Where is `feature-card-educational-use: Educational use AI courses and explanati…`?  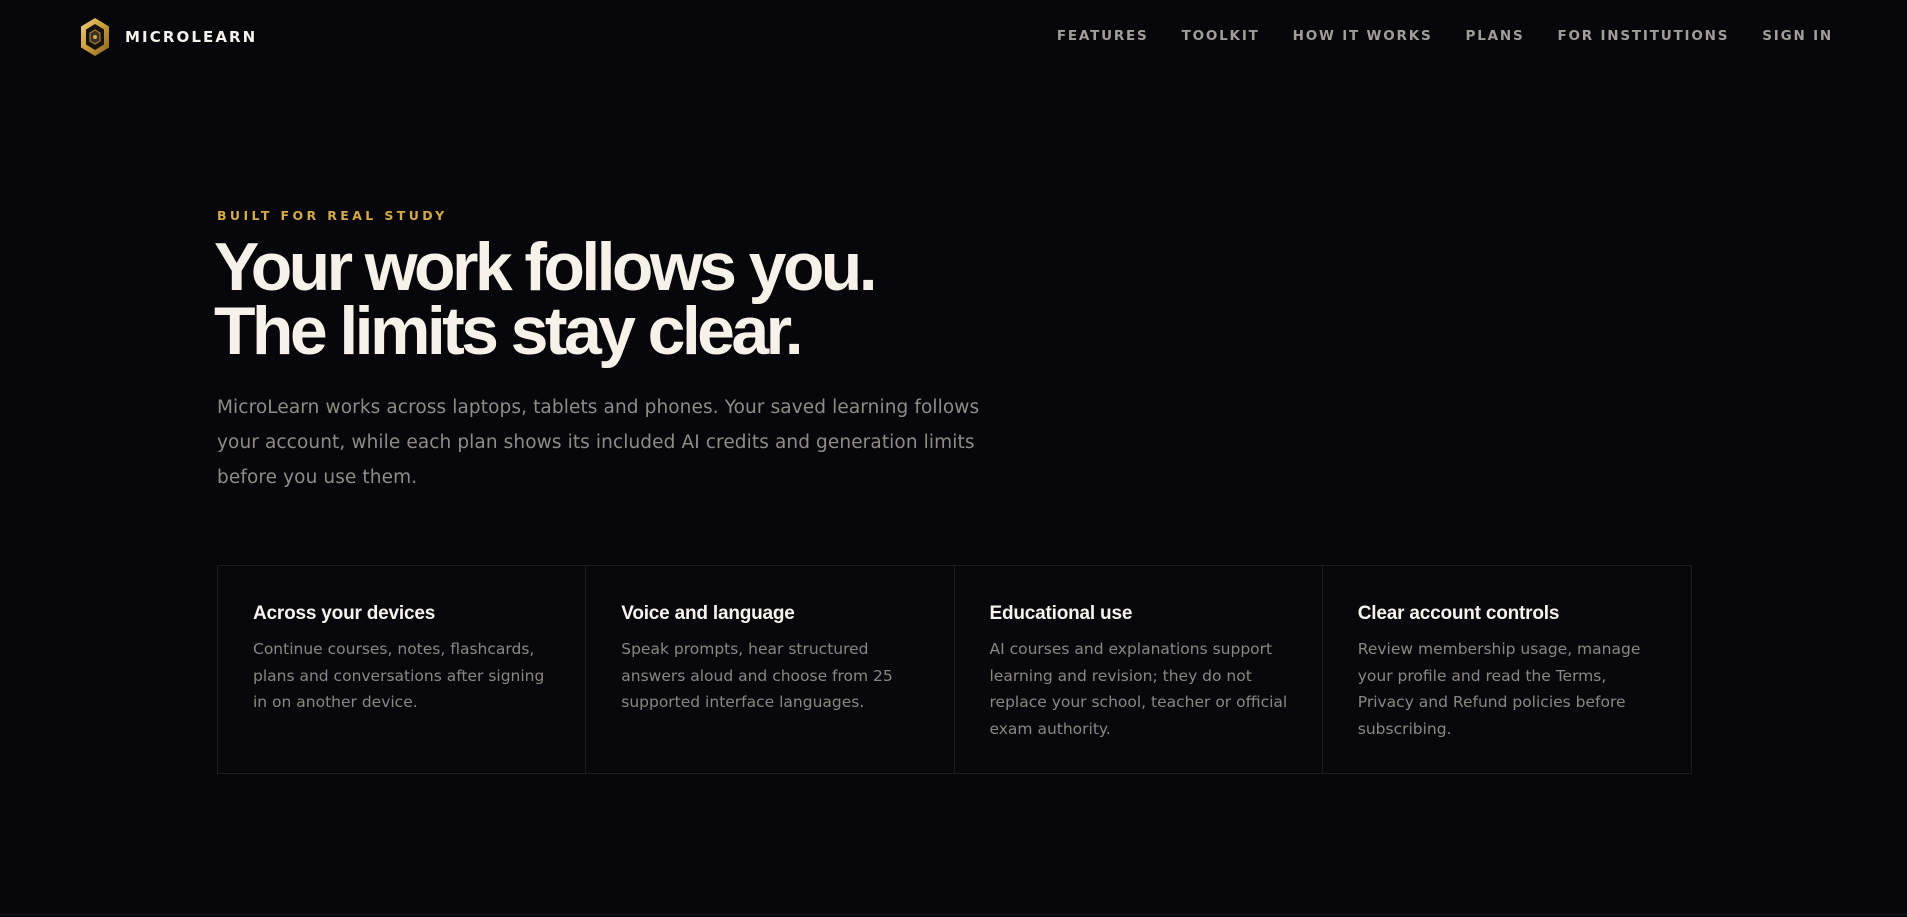
feature-card-educational-use: Educational use AI courses and explanati… is located at coordinates (1139, 669).